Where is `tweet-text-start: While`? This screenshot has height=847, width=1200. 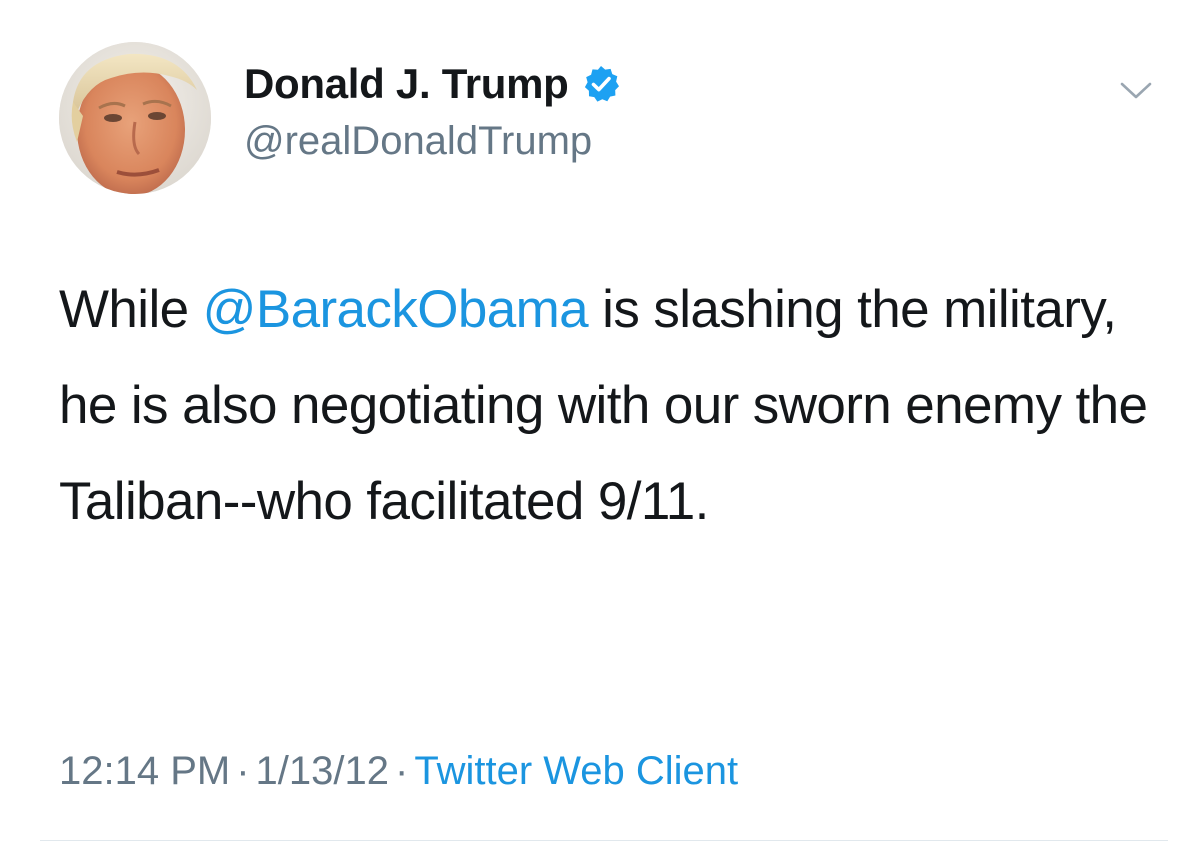
tweet-text-start: While is located at coordinates (131, 309).